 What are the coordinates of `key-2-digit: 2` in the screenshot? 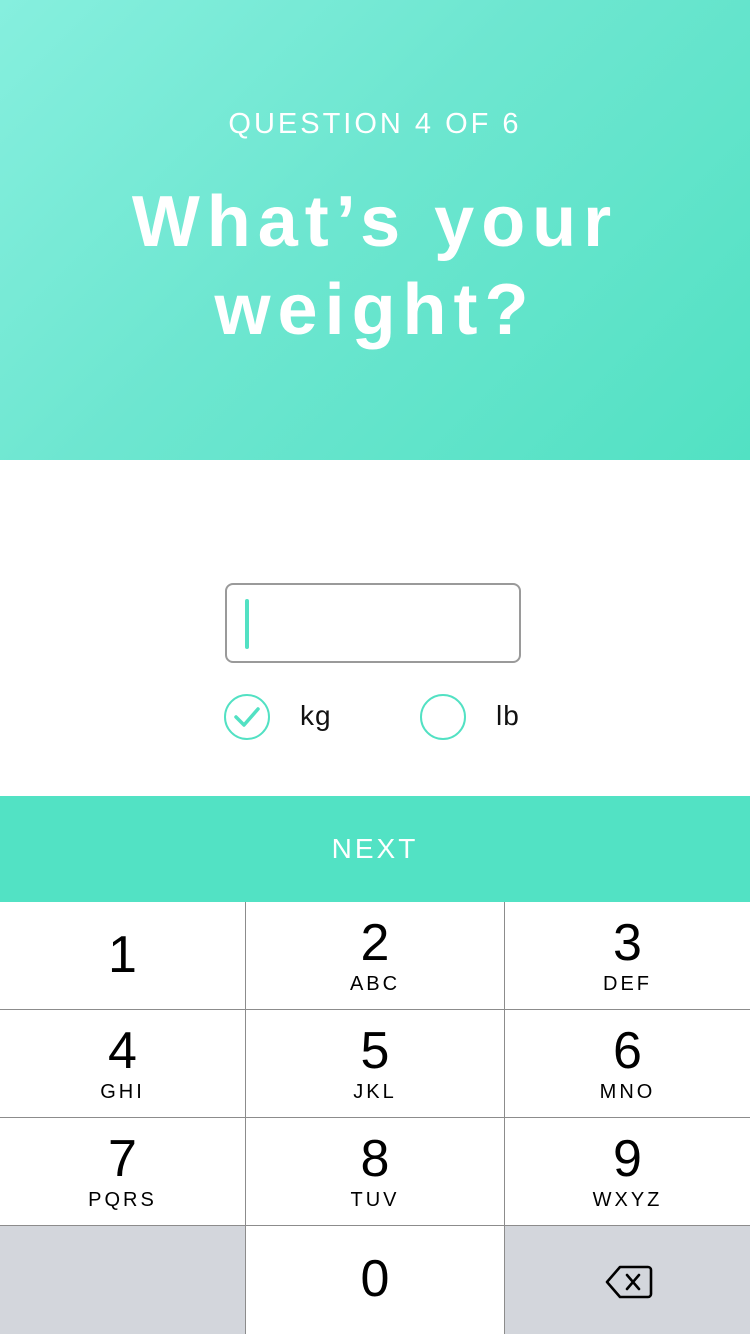 It's located at (375, 943).